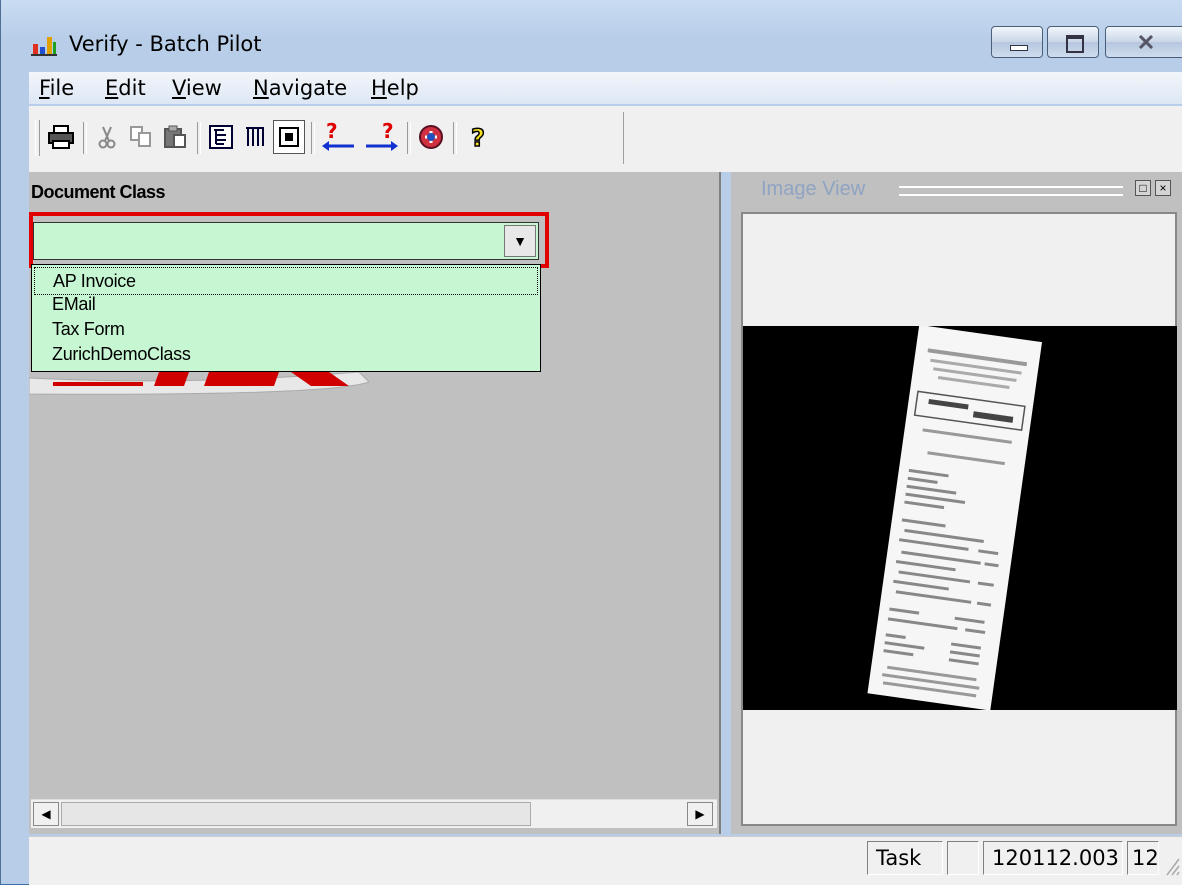 The width and height of the screenshot is (1182, 885). I want to click on panel-float-button: □, so click(1143, 188).